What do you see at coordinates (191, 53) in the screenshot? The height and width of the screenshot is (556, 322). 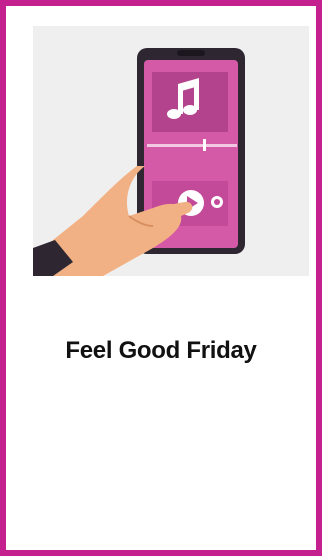 I see `phone-notch` at bounding box center [191, 53].